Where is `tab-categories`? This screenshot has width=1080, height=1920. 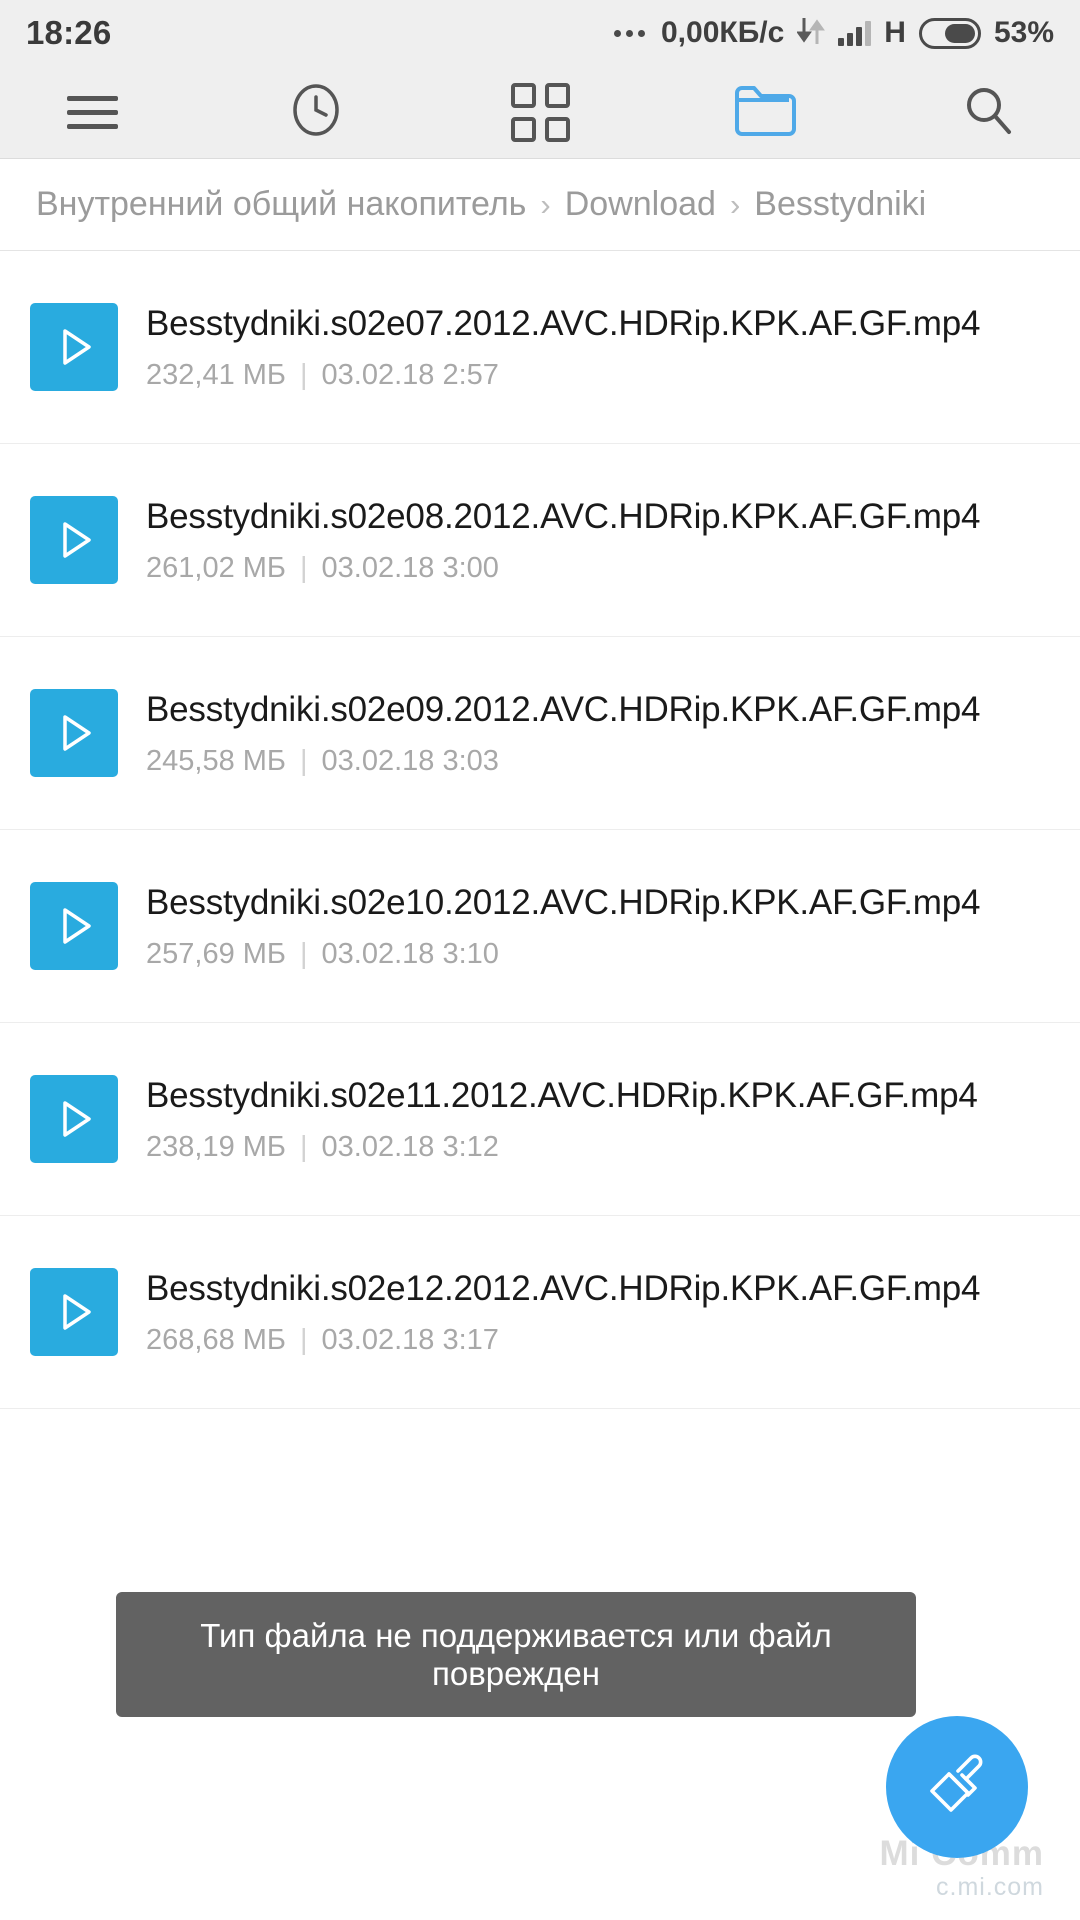
tab-categories is located at coordinates (540, 112).